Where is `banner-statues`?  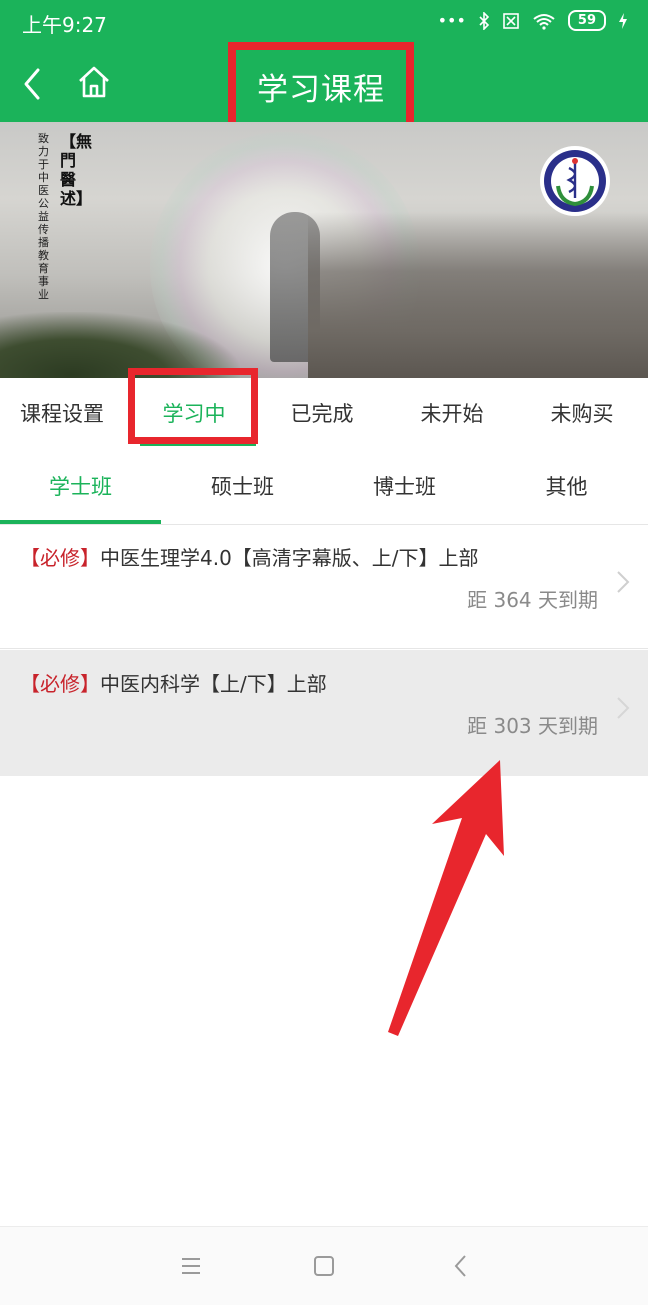 banner-statues is located at coordinates (478, 295).